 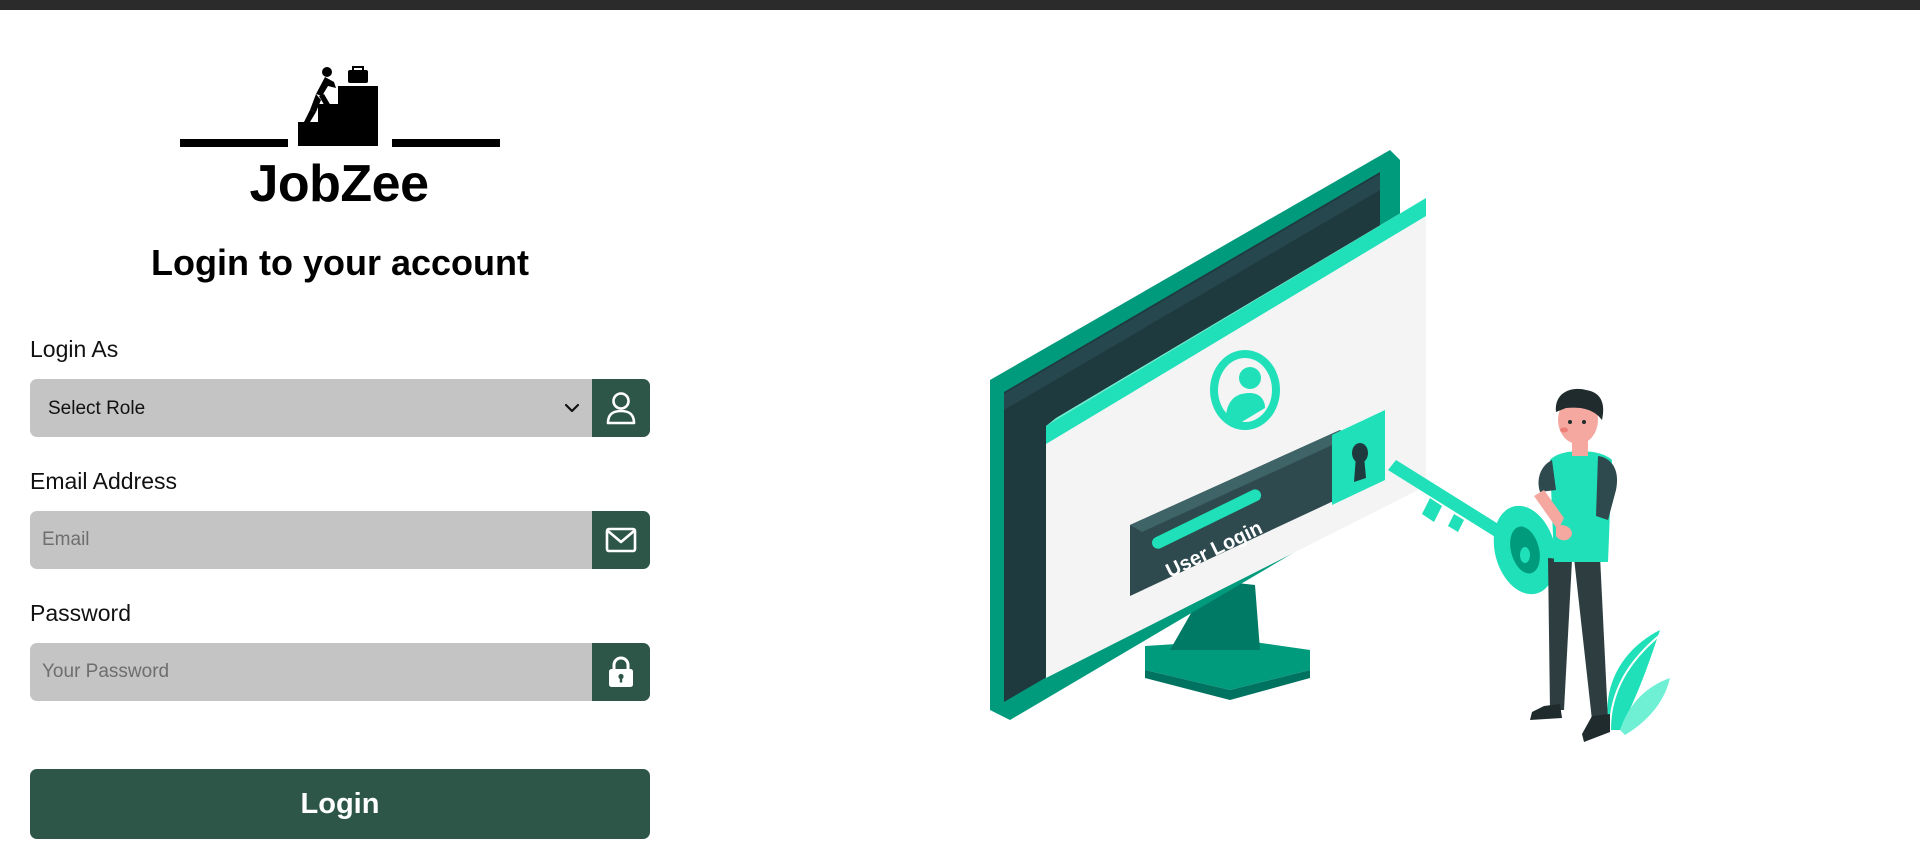 I want to click on plant-icon, so click(x=1638, y=682).